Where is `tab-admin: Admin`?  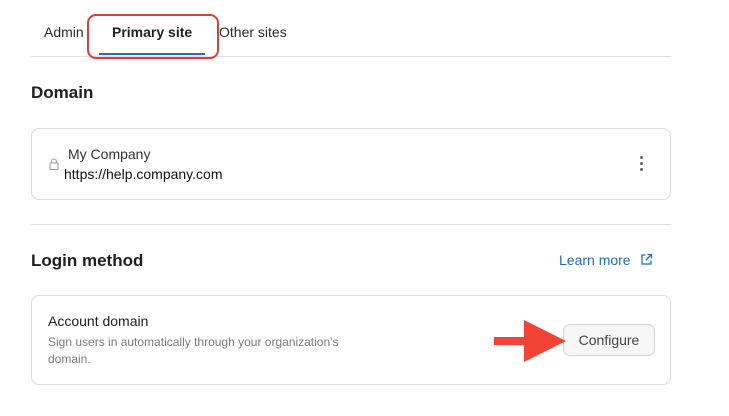
tab-admin: Admin is located at coordinates (64, 32).